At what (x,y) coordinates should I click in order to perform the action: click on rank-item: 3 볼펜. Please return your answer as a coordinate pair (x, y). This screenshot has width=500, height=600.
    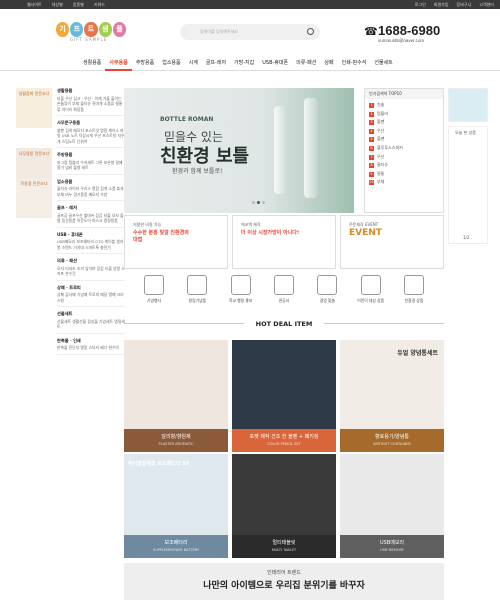
    Looking at the image, I should click on (404, 122).